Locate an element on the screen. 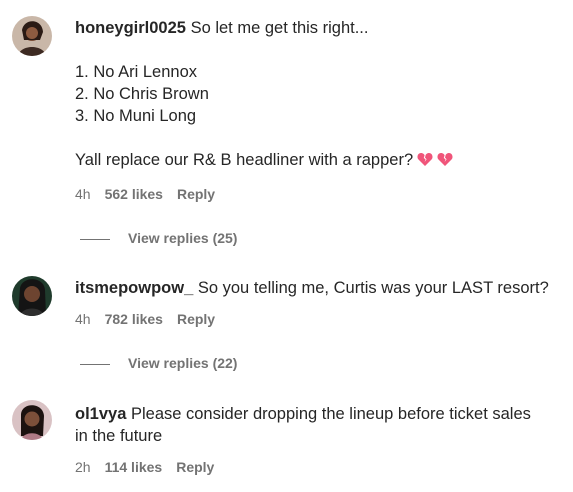 This screenshot has height=492, width=573. view-replies-label: View replies (25) is located at coordinates (183, 238).